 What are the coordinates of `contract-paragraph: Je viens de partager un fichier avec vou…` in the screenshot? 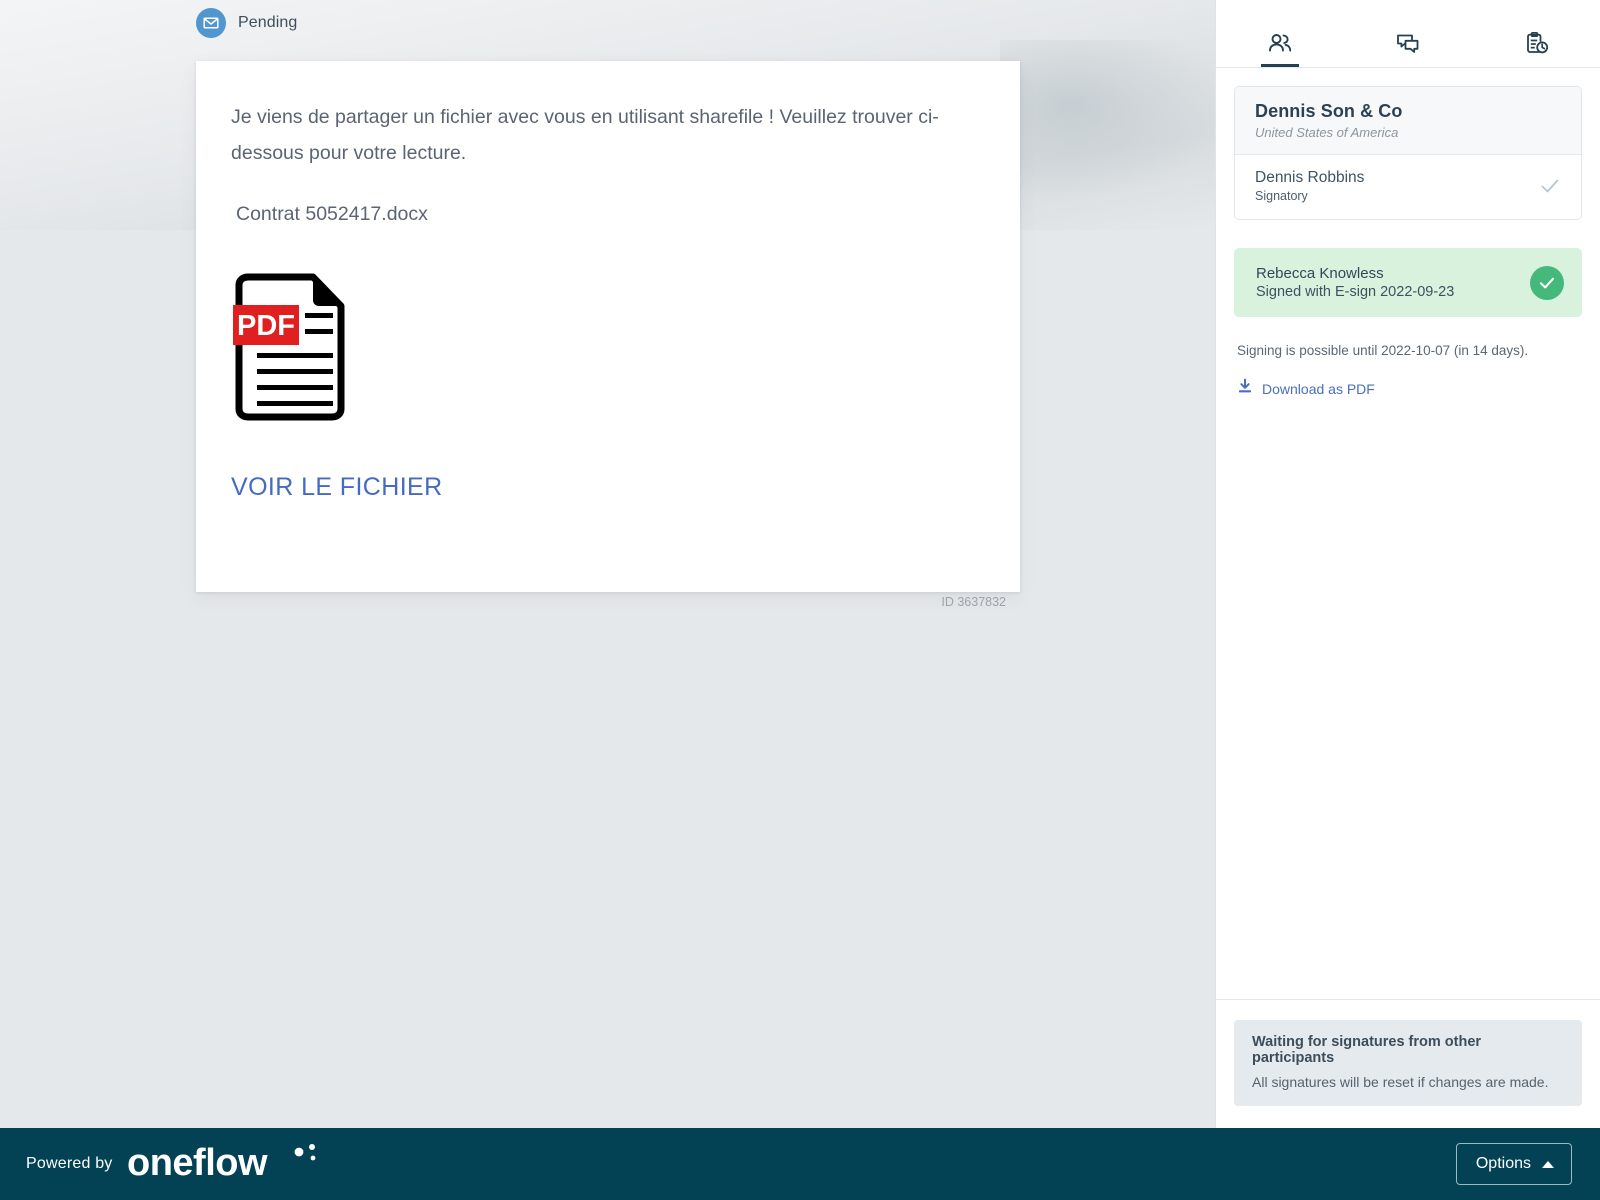 It's located at (585, 135).